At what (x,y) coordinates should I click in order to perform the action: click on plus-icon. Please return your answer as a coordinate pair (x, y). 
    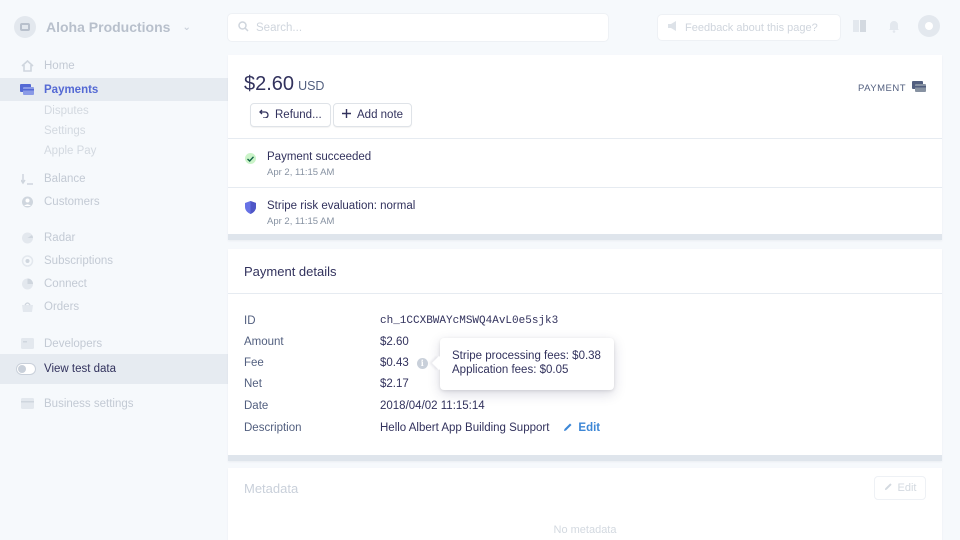
    Looking at the image, I should click on (346, 115).